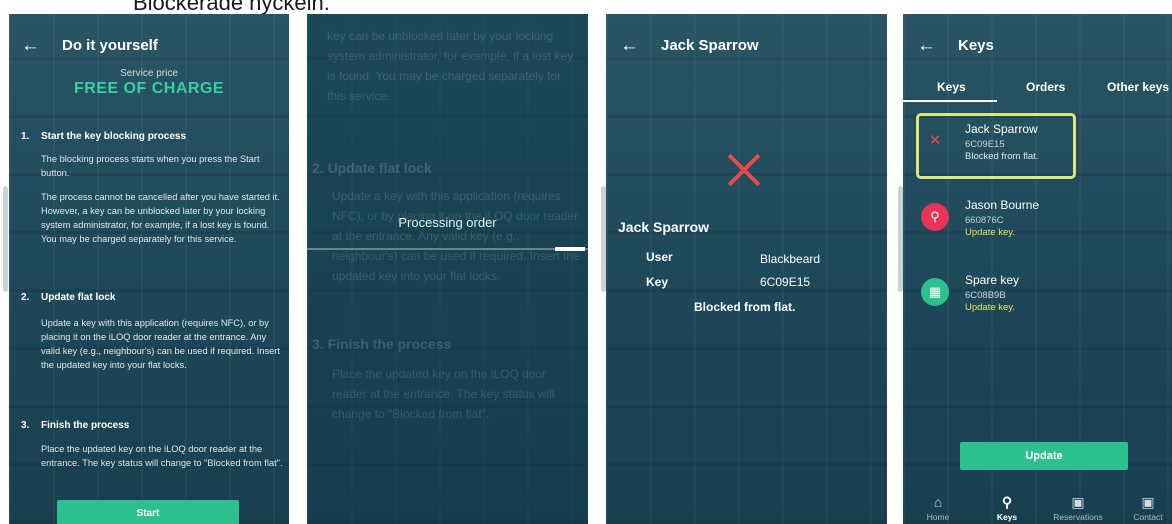  What do you see at coordinates (447, 222) in the screenshot?
I see `processing-label: Processing order` at bounding box center [447, 222].